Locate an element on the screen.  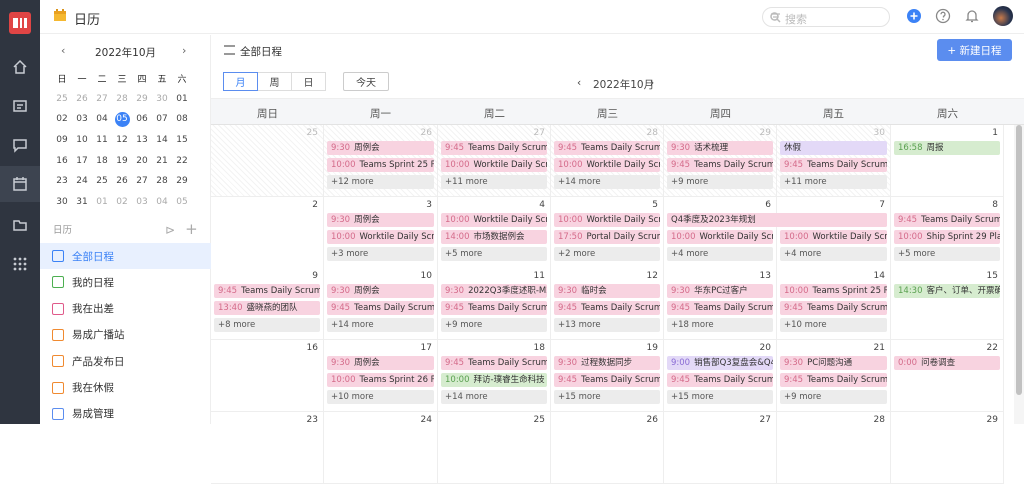
calendar-item: 易成广播站 is located at coordinates (125, 335).